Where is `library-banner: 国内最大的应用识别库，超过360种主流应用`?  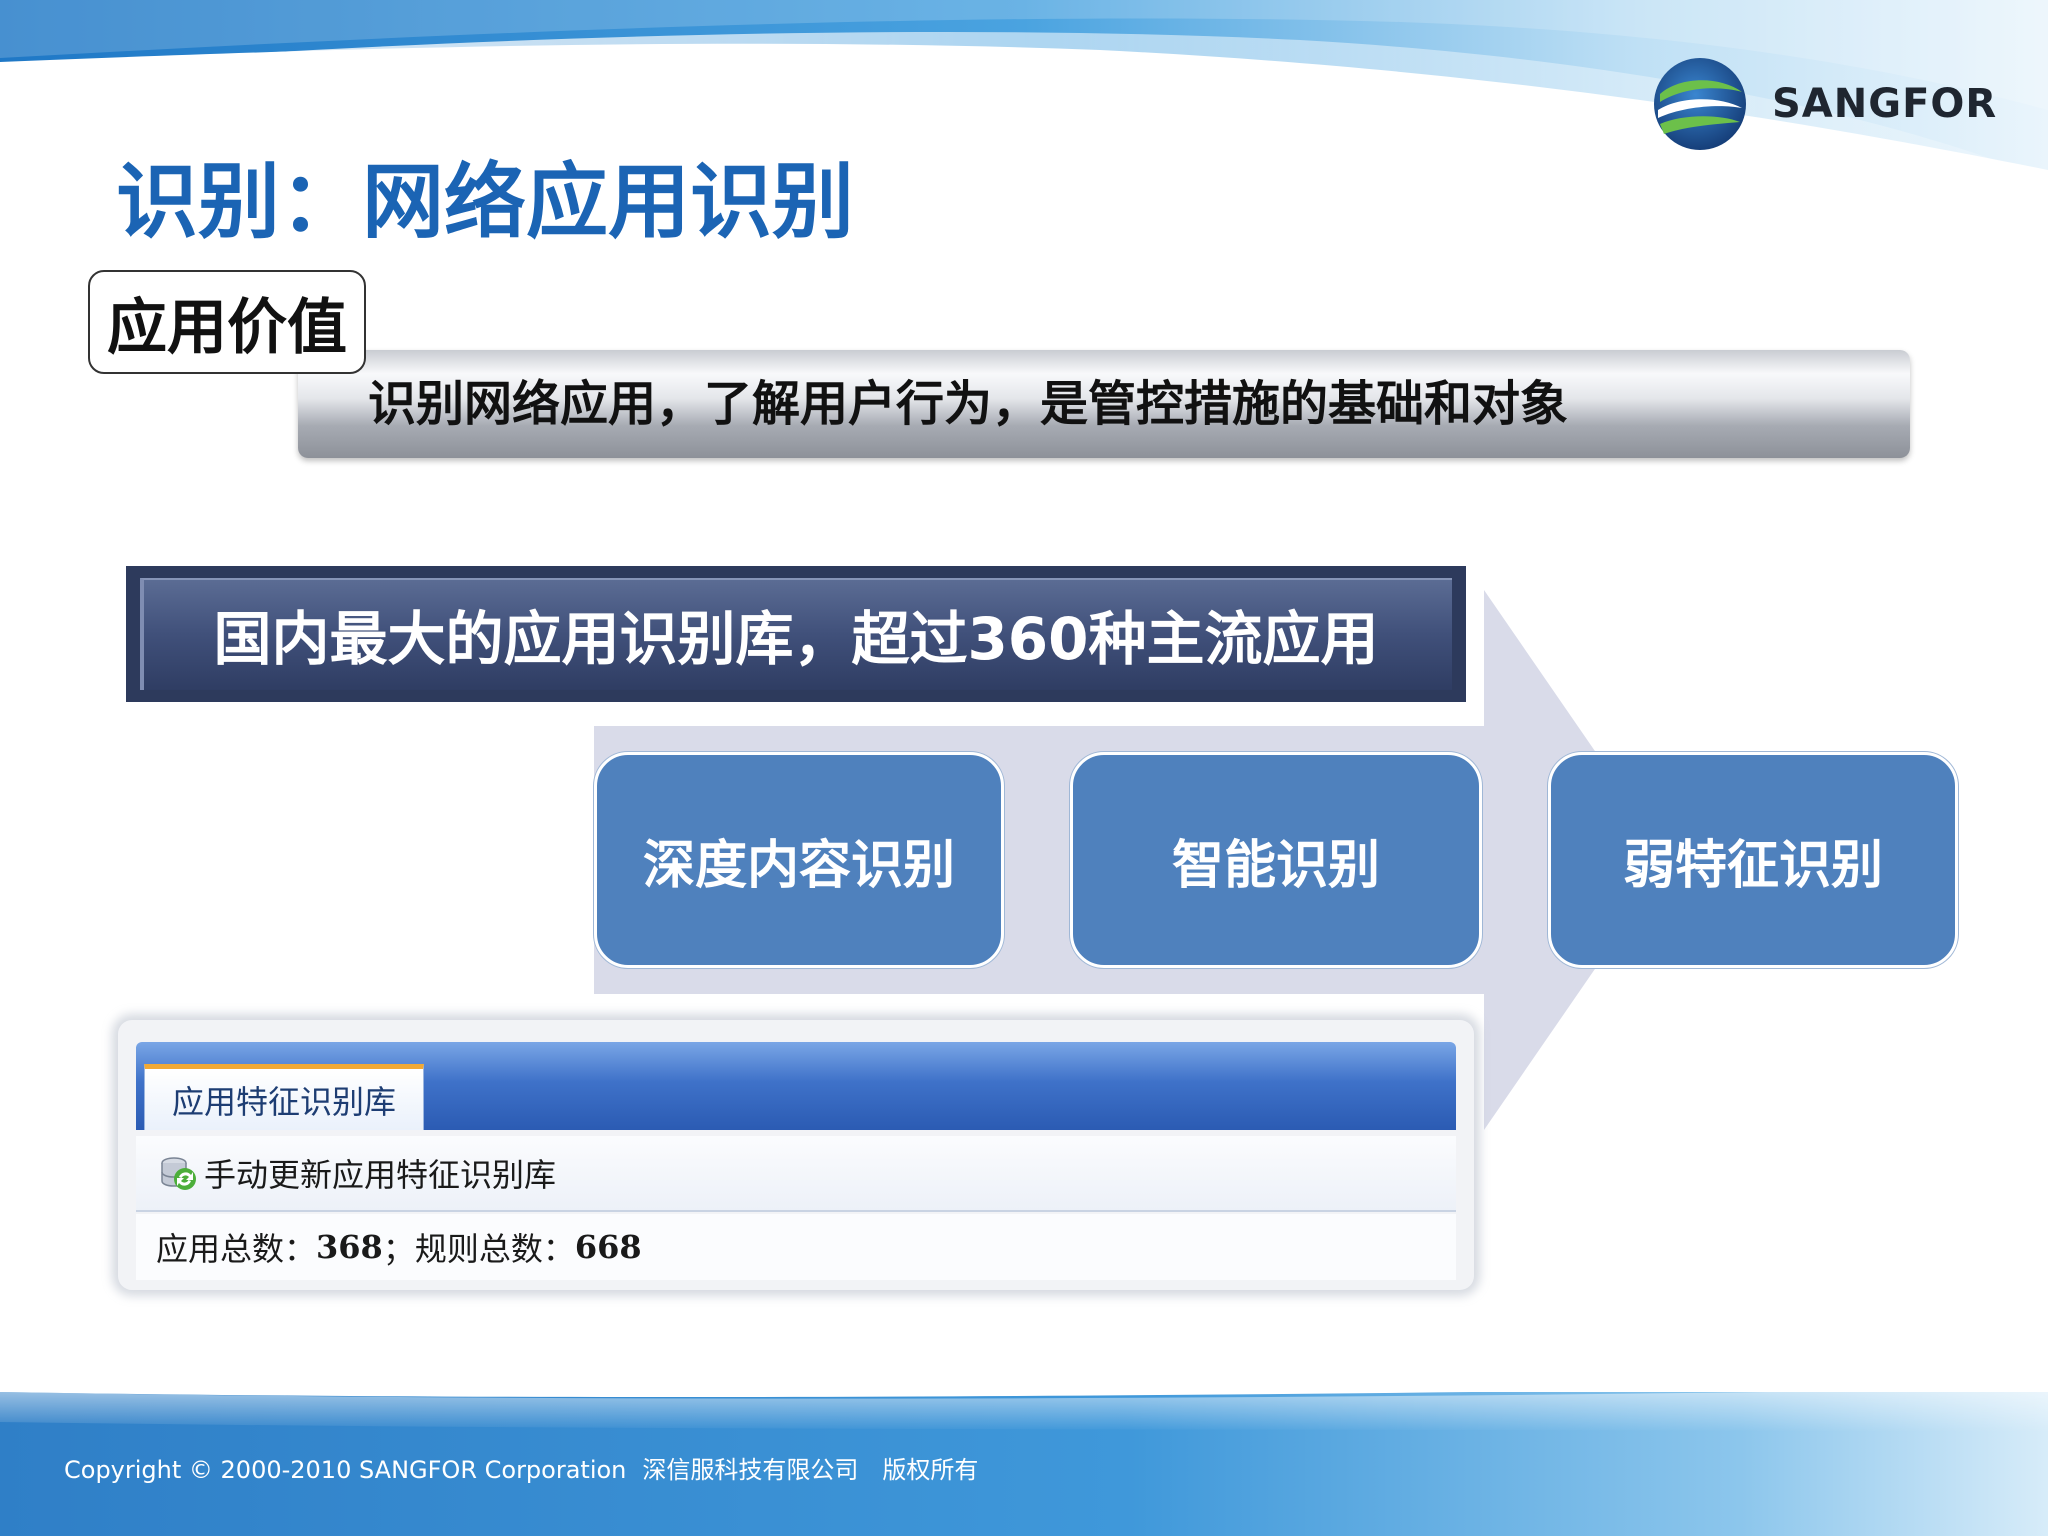
library-banner: 国内最大的应用识别库，超过360种主流应用 is located at coordinates (796, 634).